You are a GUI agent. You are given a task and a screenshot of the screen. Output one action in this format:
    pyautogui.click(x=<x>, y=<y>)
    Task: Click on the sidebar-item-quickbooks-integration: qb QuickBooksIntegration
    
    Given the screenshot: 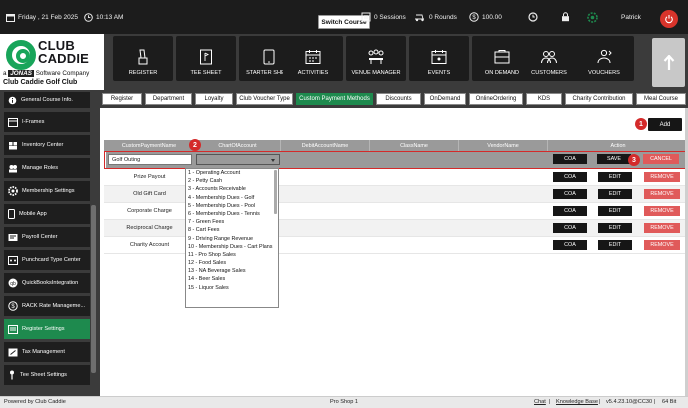 What is the action you would take?
    pyautogui.click(x=47, y=283)
    